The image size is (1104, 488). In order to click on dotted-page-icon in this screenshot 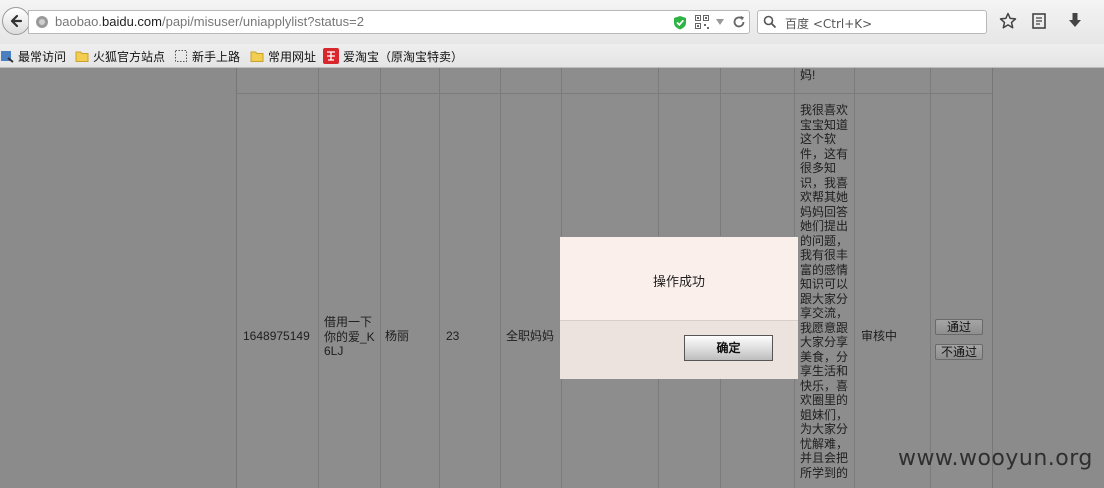, I will do `click(181, 56)`.